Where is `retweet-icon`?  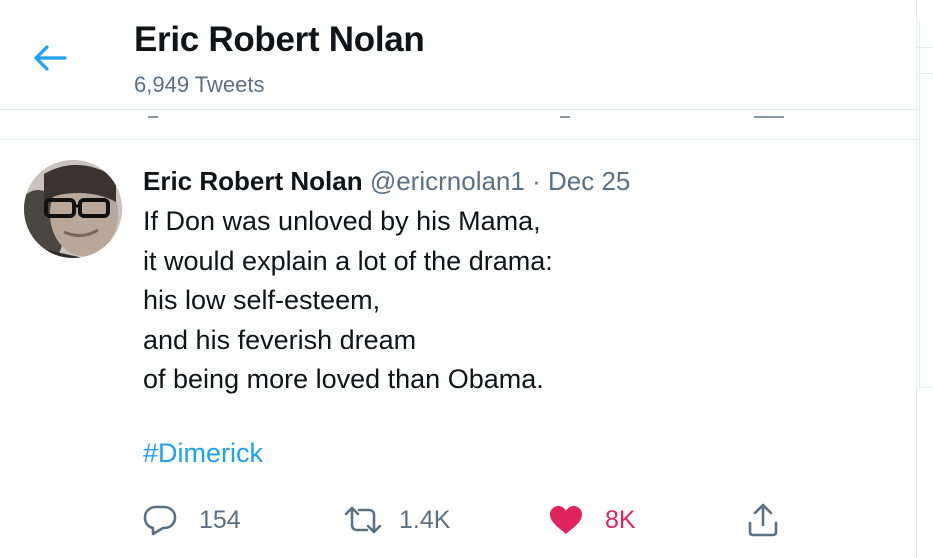 retweet-icon is located at coordinates (363, 520).